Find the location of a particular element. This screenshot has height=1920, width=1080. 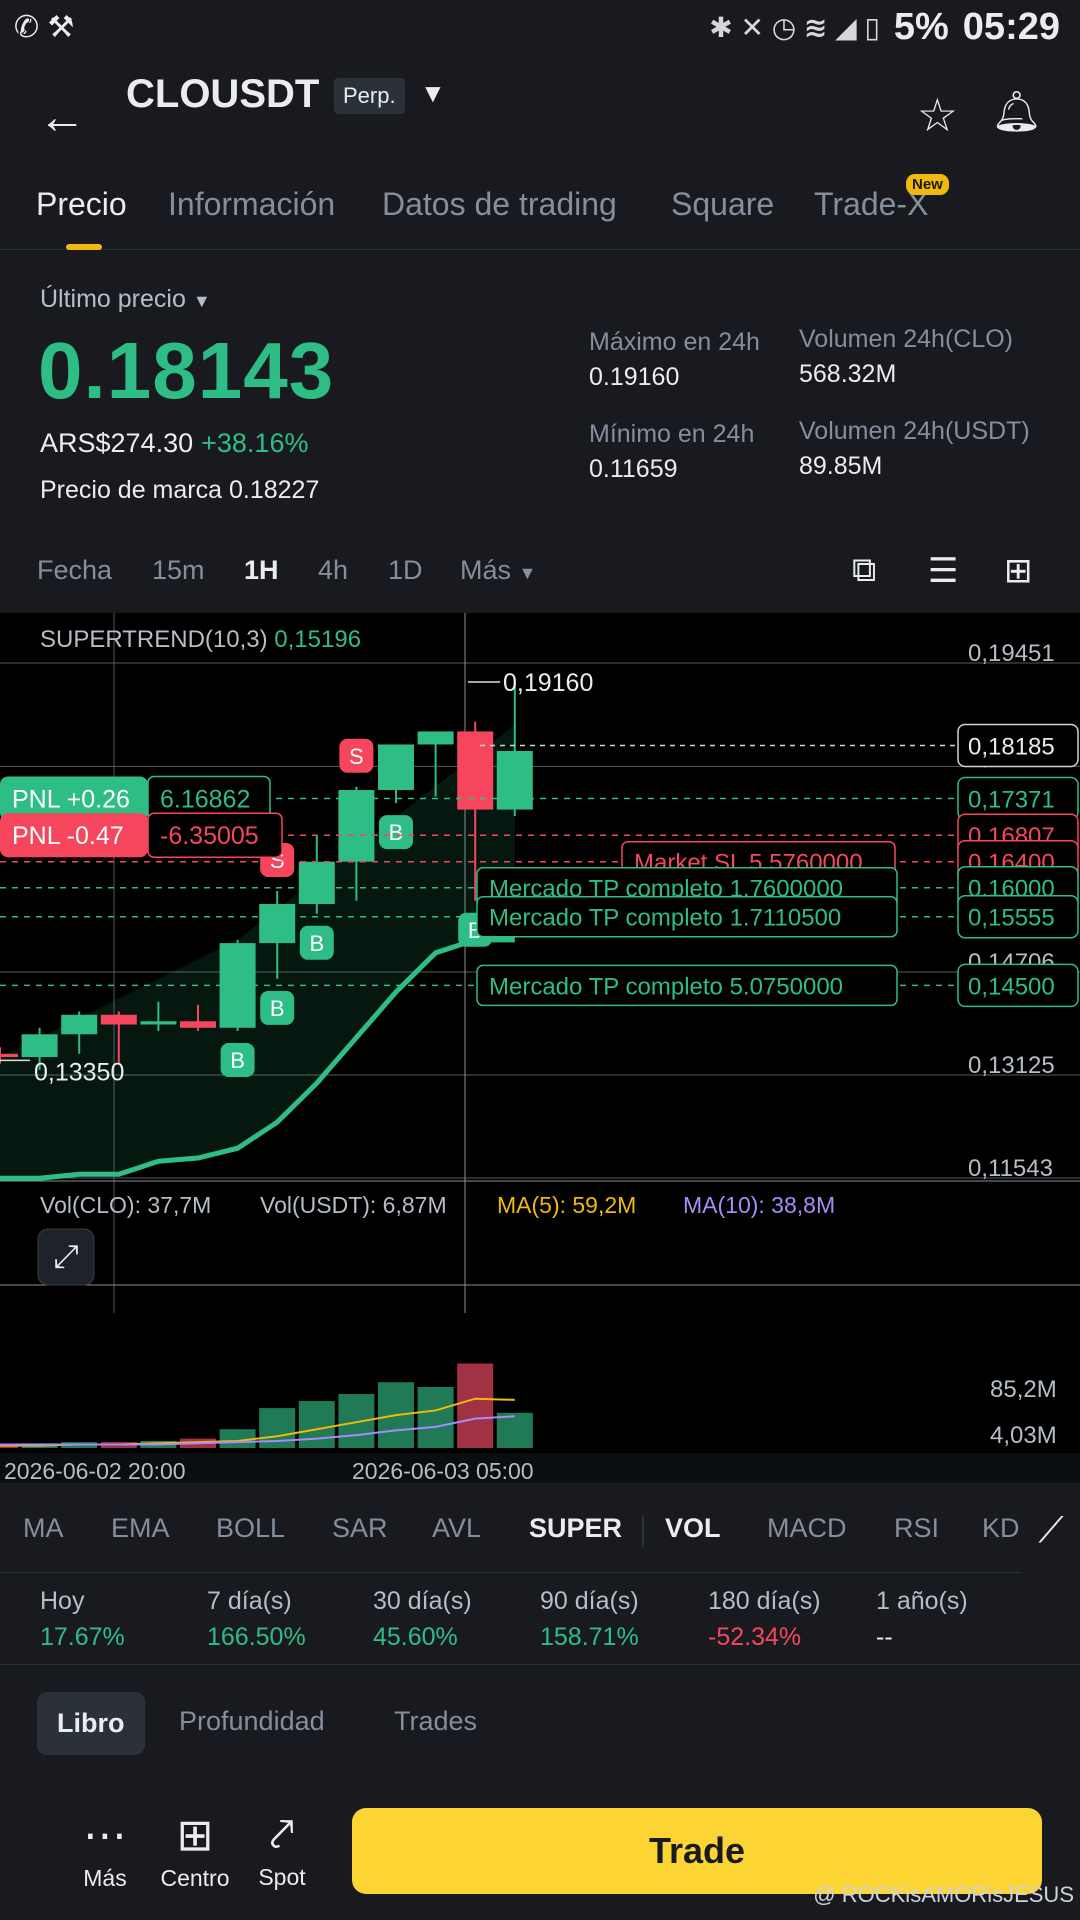

axis-tick-label: 0,18185 is located at coordinates (1011, 746).